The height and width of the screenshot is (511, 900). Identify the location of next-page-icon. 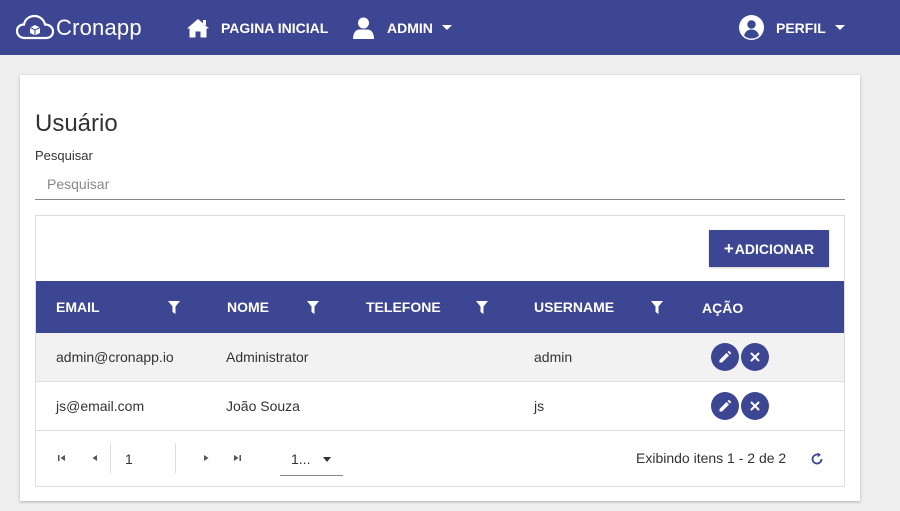
(206, 458).